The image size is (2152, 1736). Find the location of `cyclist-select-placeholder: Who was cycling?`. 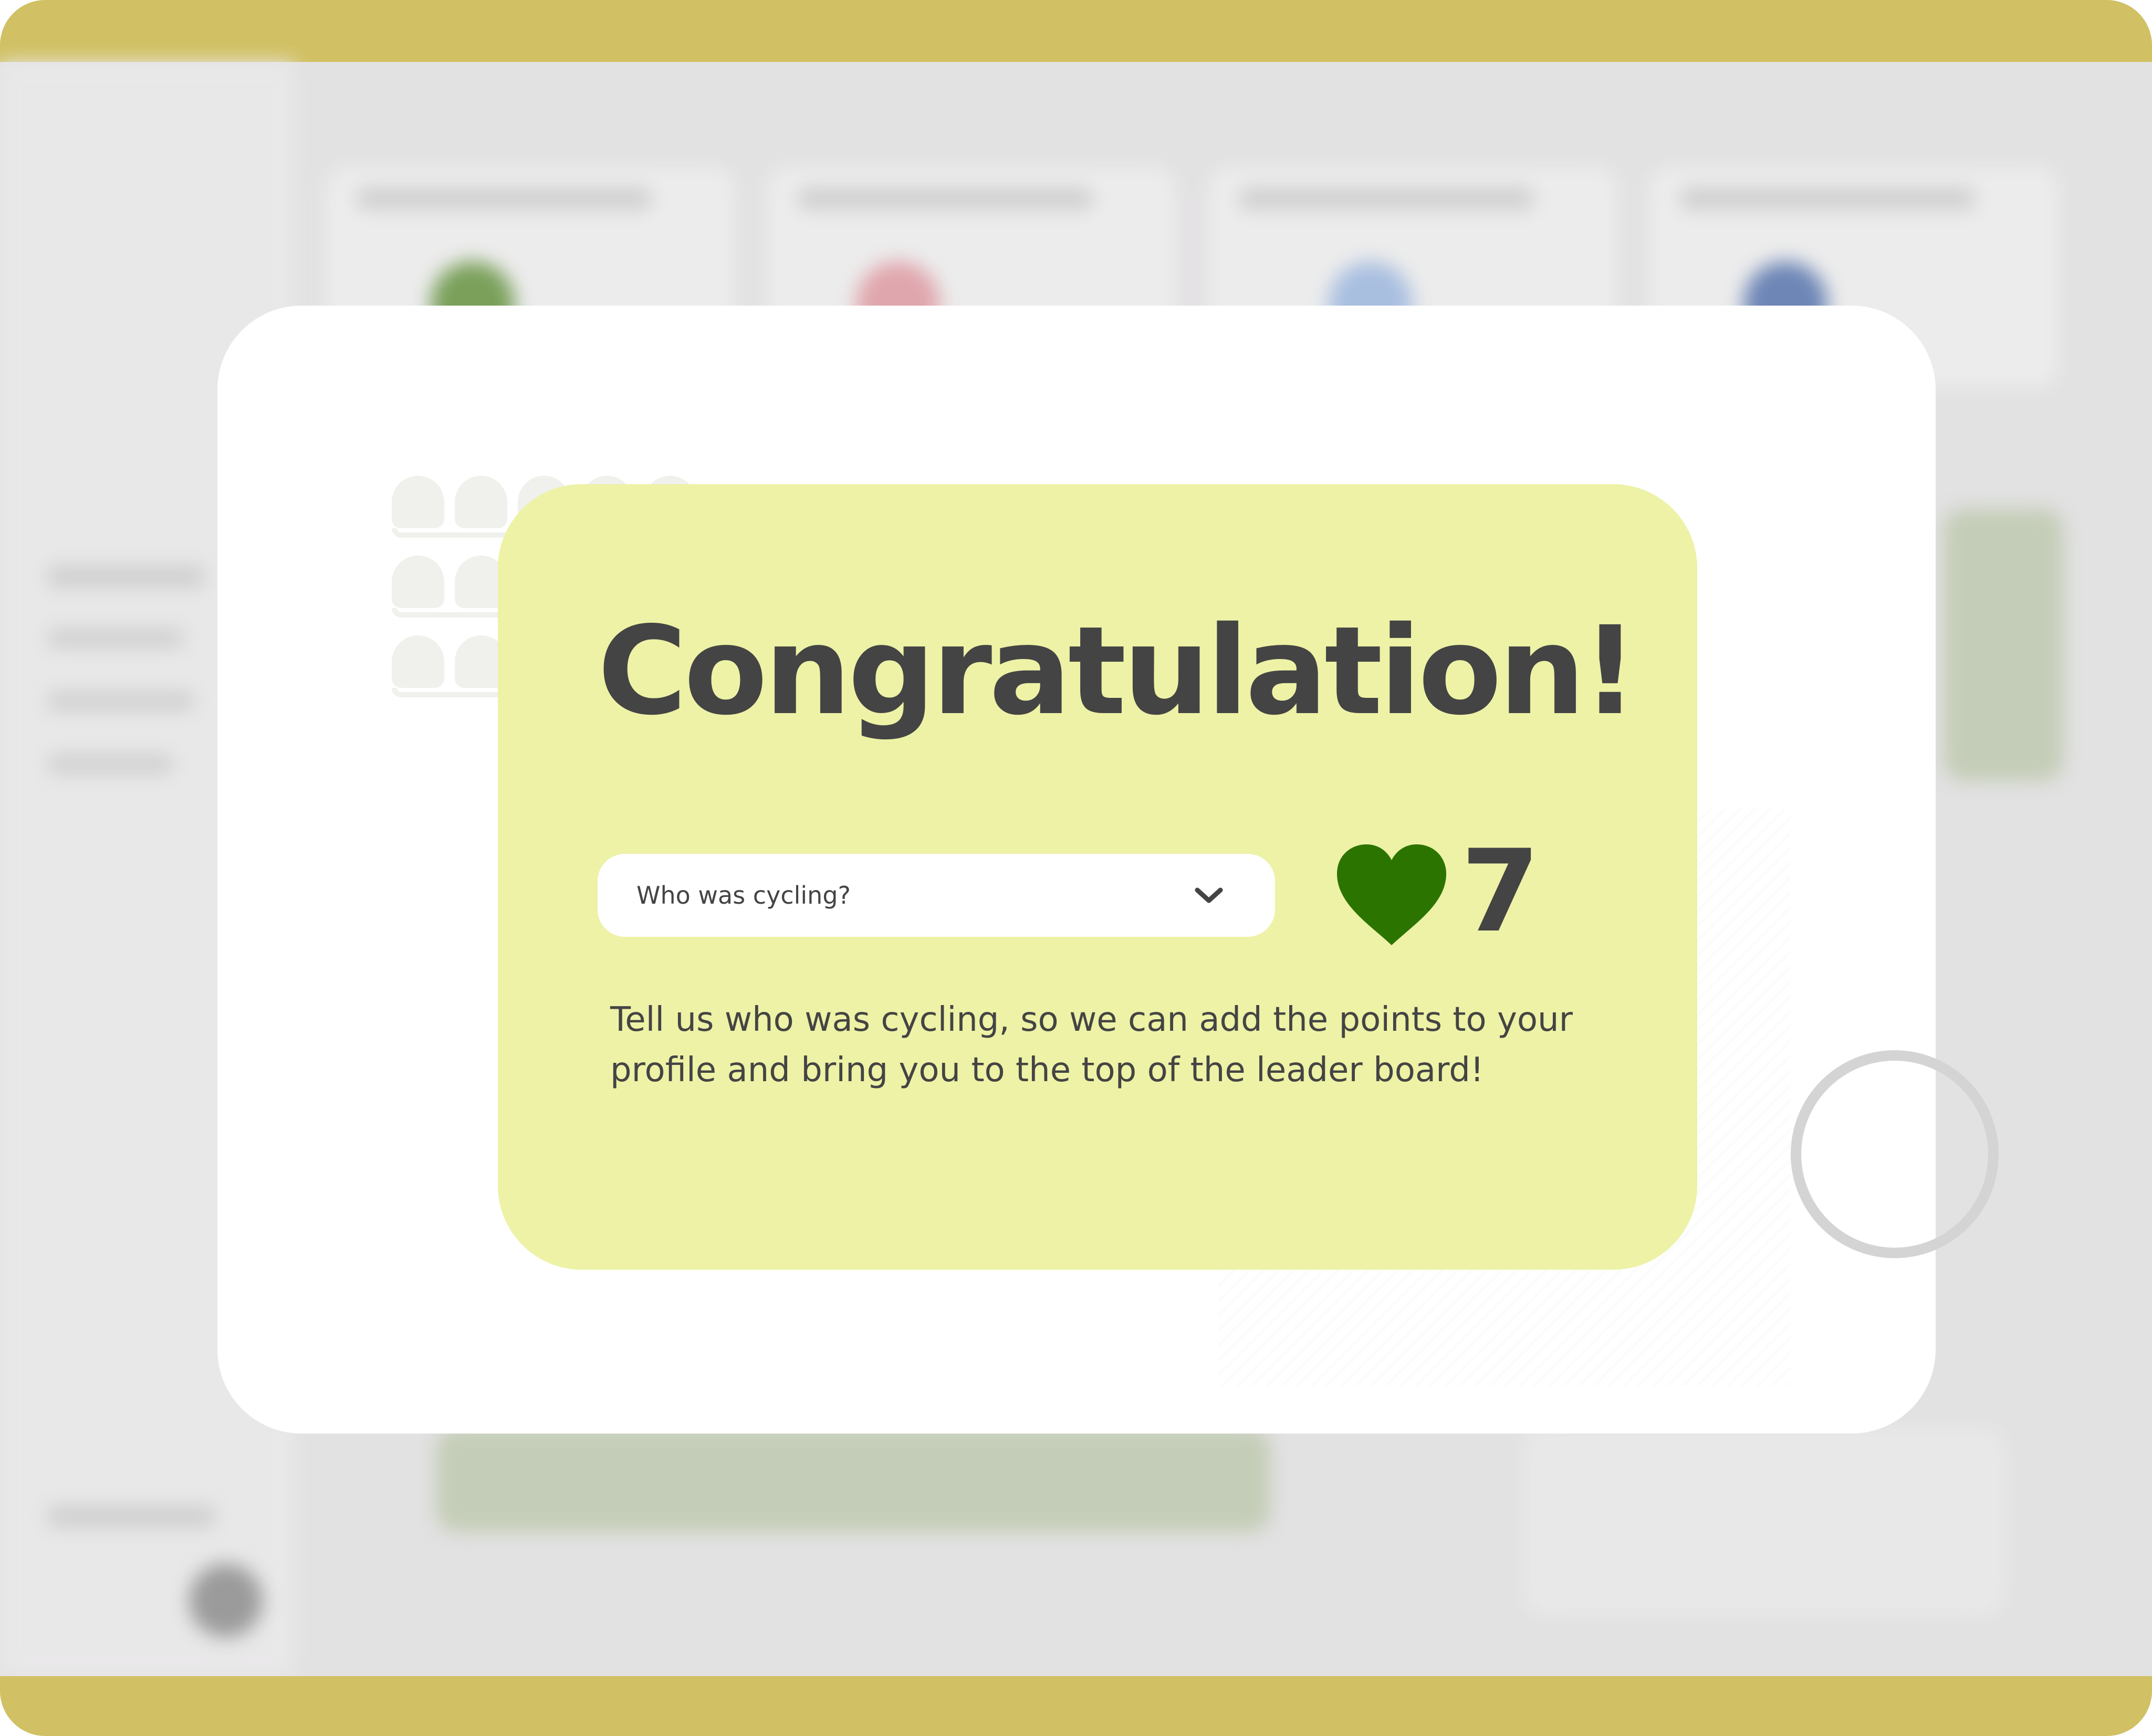

cyclist-select-placeholder: Who was cycling? is located at coordinates (744, 895).